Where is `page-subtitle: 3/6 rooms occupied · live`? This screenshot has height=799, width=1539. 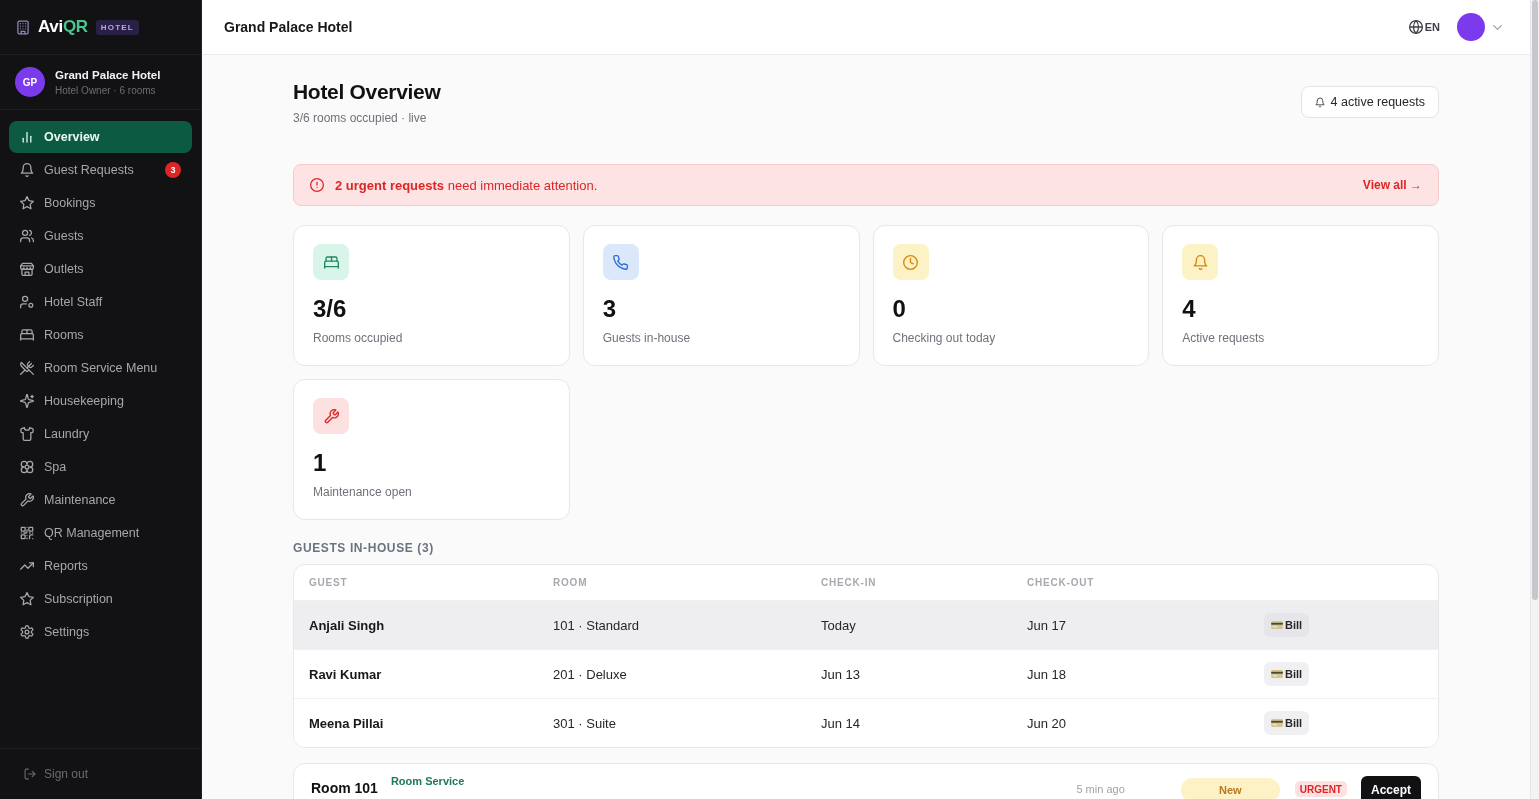 page-subtitle: 3/6 rooms occupied · live is located at coordinates (360, 118).